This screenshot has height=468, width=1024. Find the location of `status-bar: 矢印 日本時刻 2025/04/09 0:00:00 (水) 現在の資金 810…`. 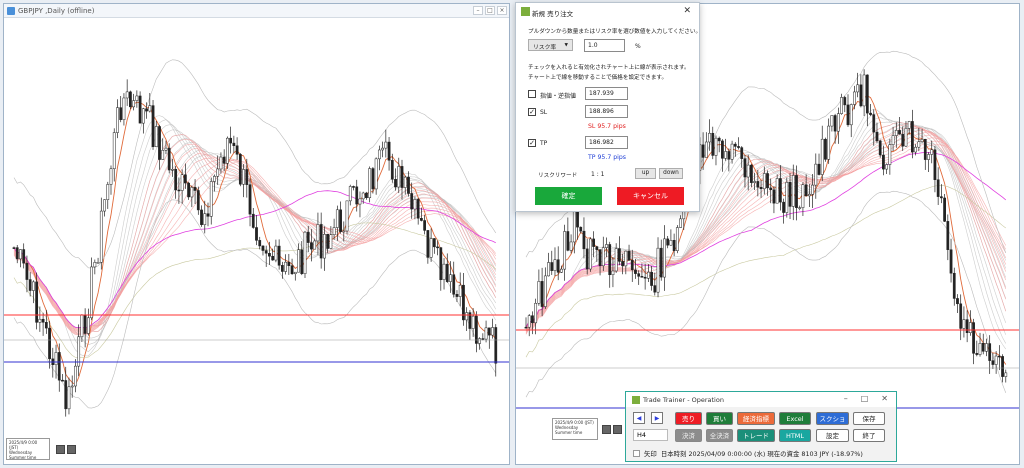

status-bar: 矢印 日本時刻 2025/04/09 0:00:00 (水) 現在の資金 810… is located at coordinates (748, 453).